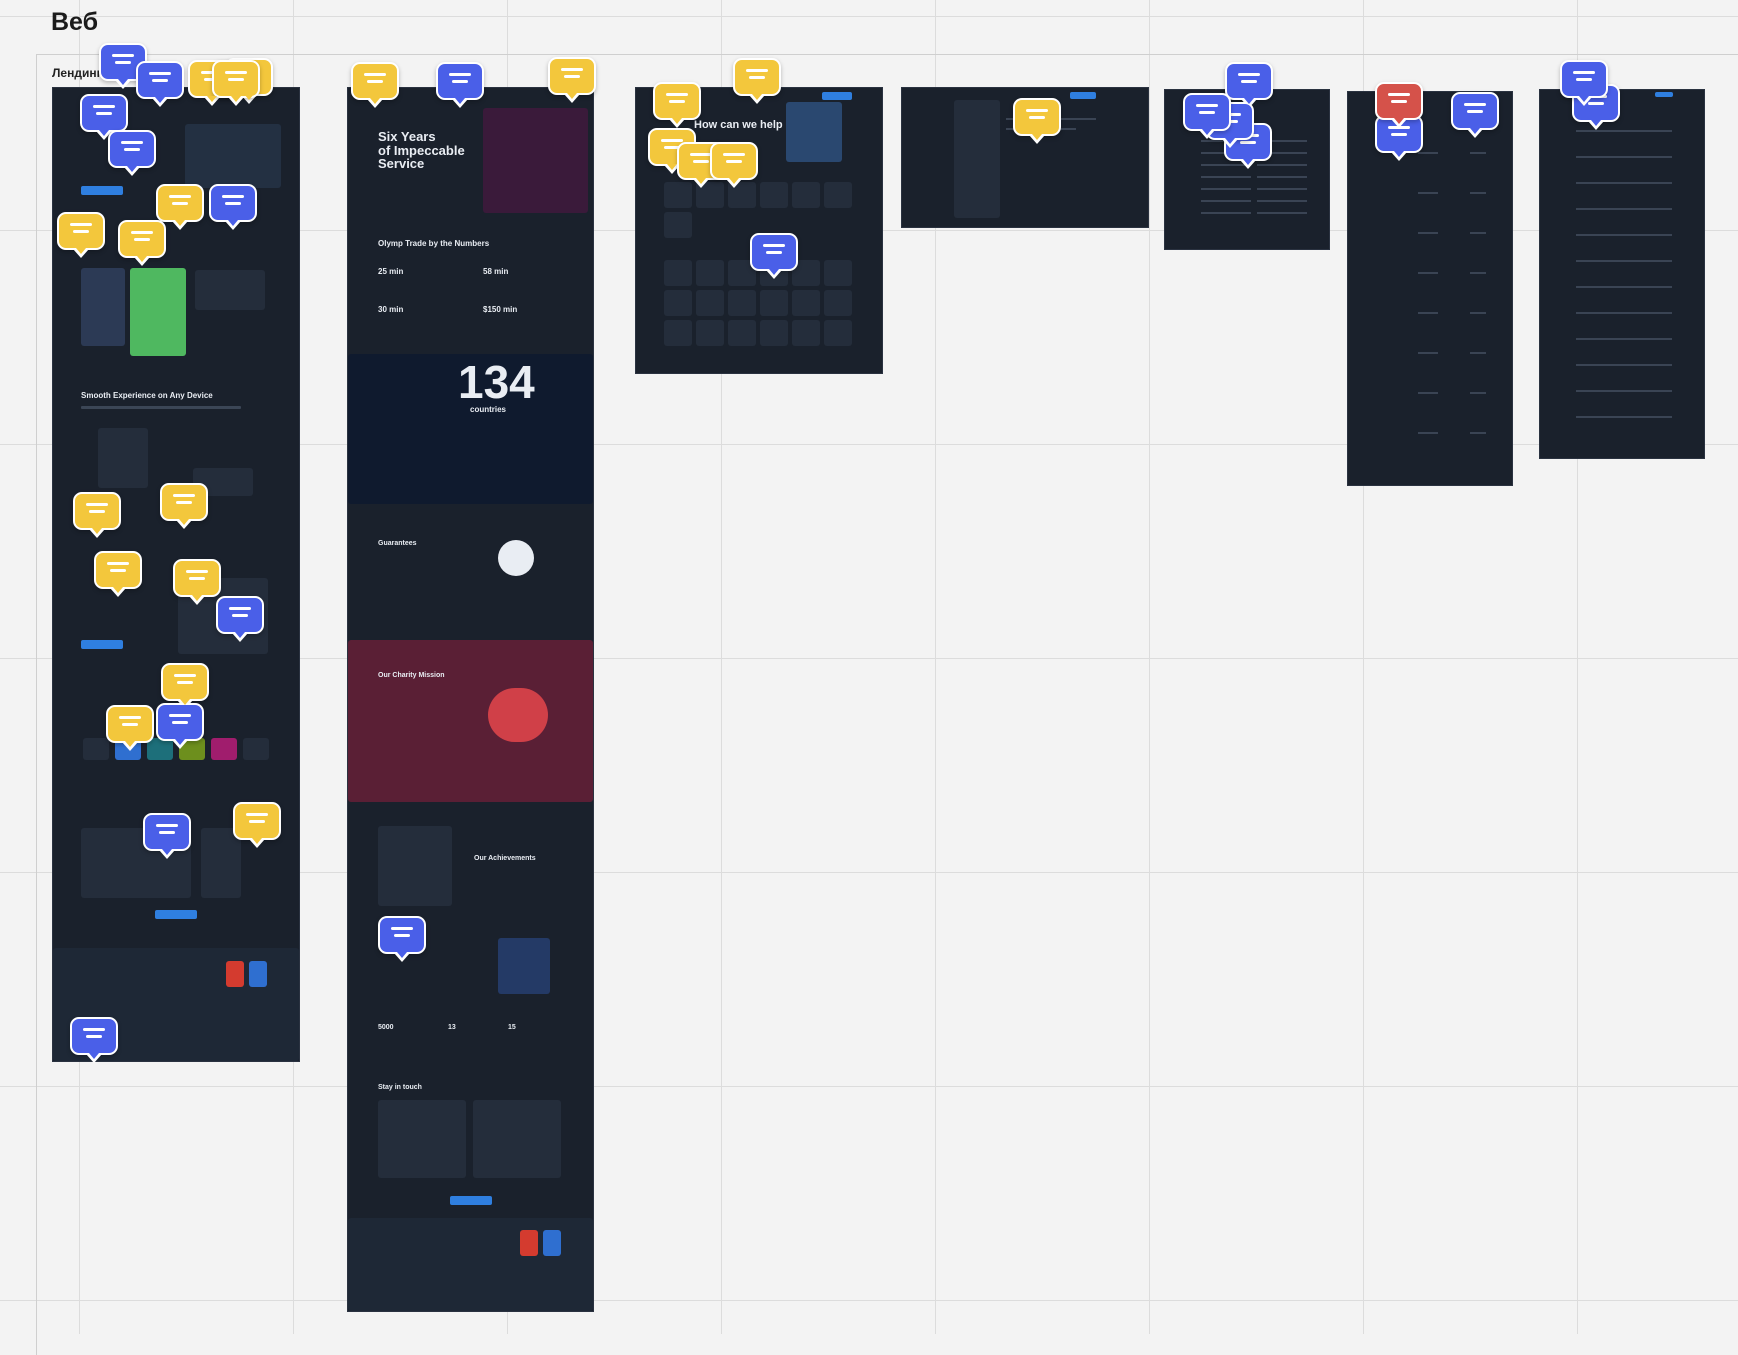  What do you see at coordinates (102, 190) in the screenshot?
I see `hero-cta-button` at bounding box center [102, 190].